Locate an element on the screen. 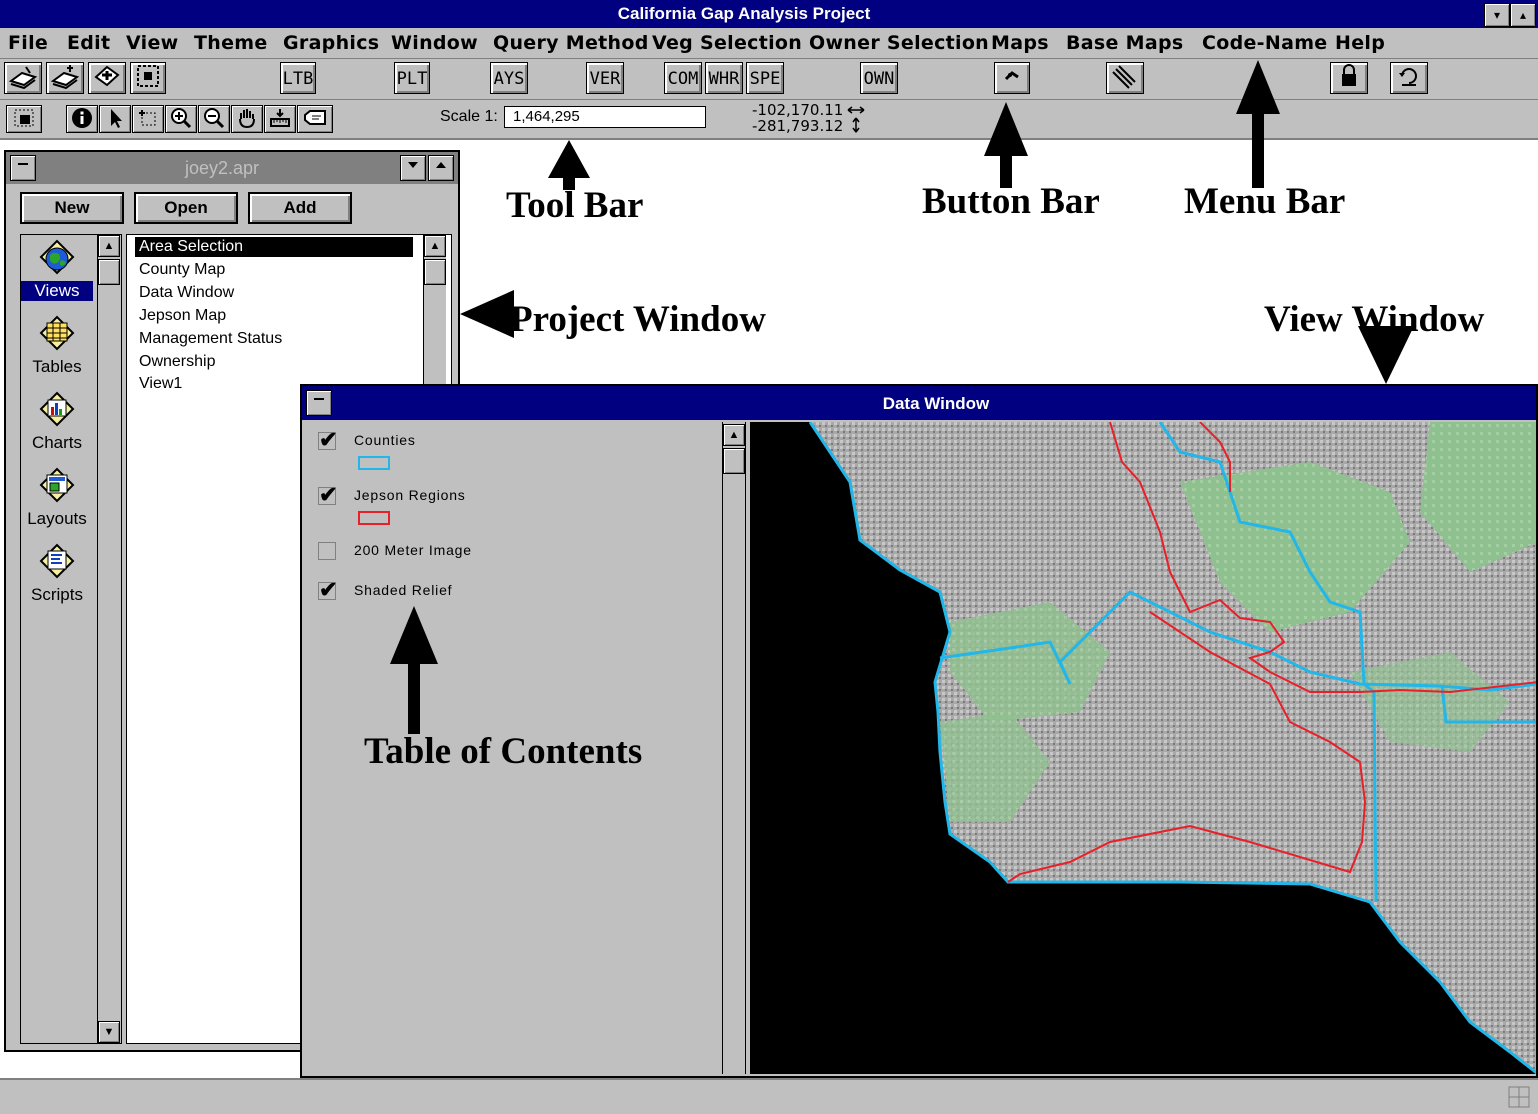  list-item: Area Selection is located at coordinates (274, 247).